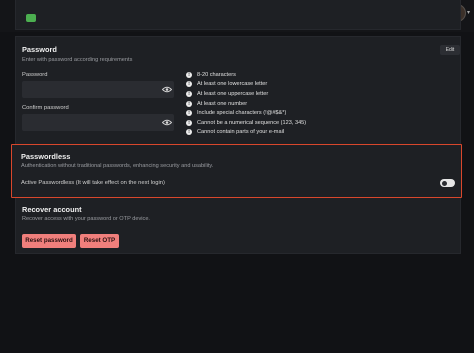 This screenshot has width=474, height=353. Describe the element at coordinates (52, 209) in the screenshot. I see `recover-section-title: Recover account` at that location.